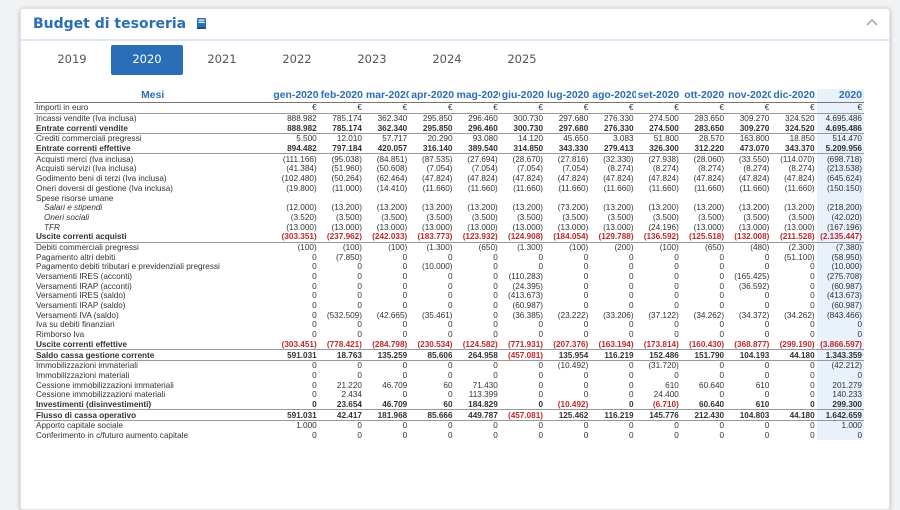 Image resolution: width=900 pixels, height=510 pixels. What do you see at coordinates (222, 60) in the screenshot?
I see `tab-2021: 2021` at bounding box center [222, 60].